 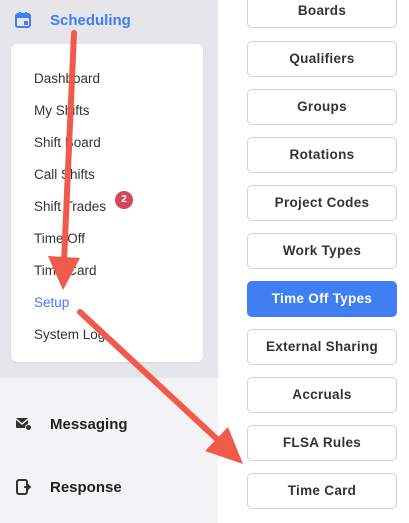 What do you see at coordinates (322, 347) in the screenshot?
I see `setup-external-sharing-button: External Sharing` at bounding box center [322, 347].